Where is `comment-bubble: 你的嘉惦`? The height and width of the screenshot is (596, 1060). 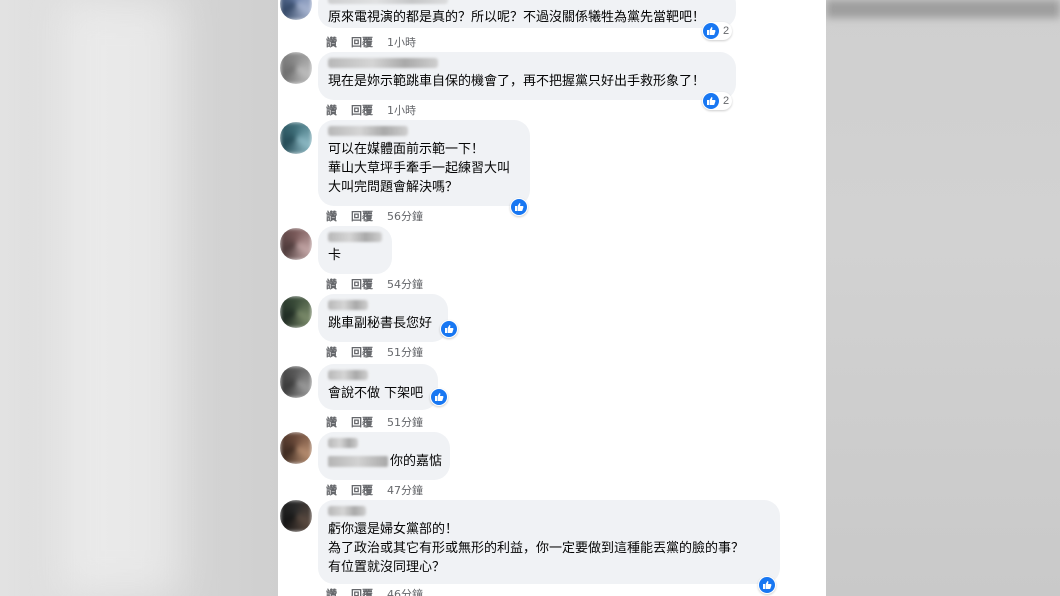
comment-bubble: 你的嘉惦 is located at coordinates (384, 456).